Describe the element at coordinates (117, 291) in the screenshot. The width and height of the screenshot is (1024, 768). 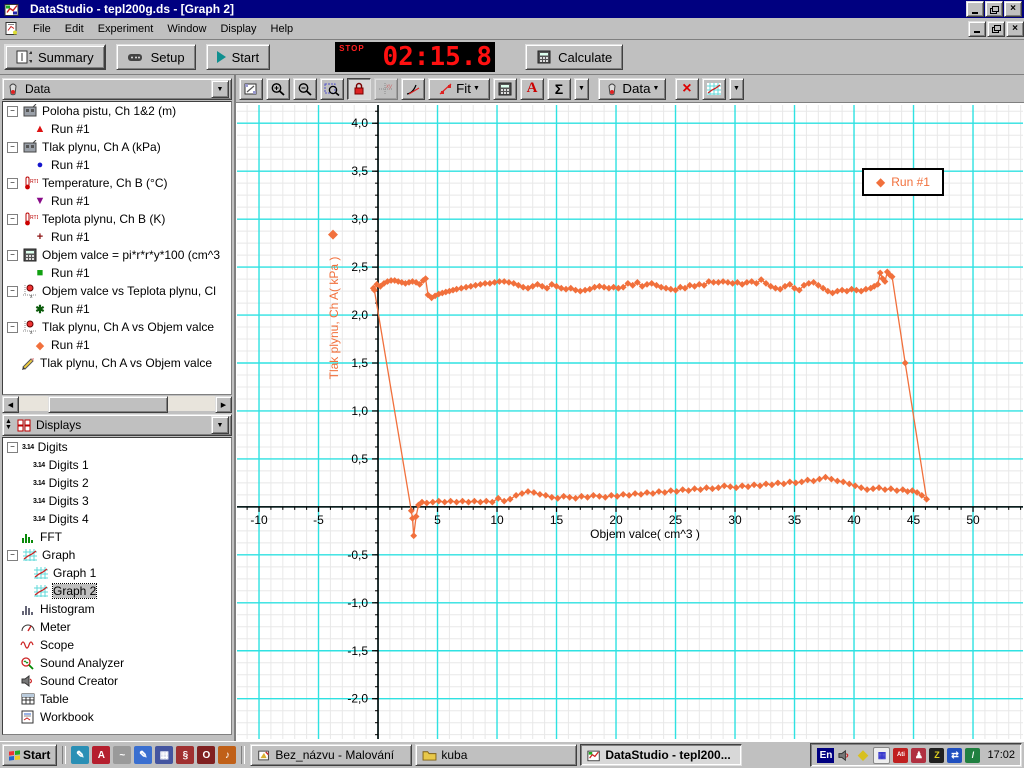
I see `data-tree-item: − Objem valce vs Teplota plynu, Cl` at that location.